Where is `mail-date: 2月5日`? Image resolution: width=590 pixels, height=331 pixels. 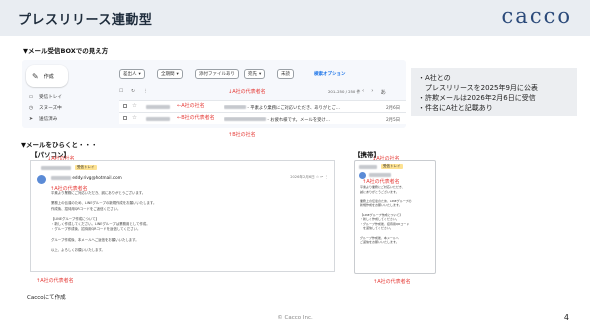 mail-date: 2月5日 is located at coordinates (392, 120).